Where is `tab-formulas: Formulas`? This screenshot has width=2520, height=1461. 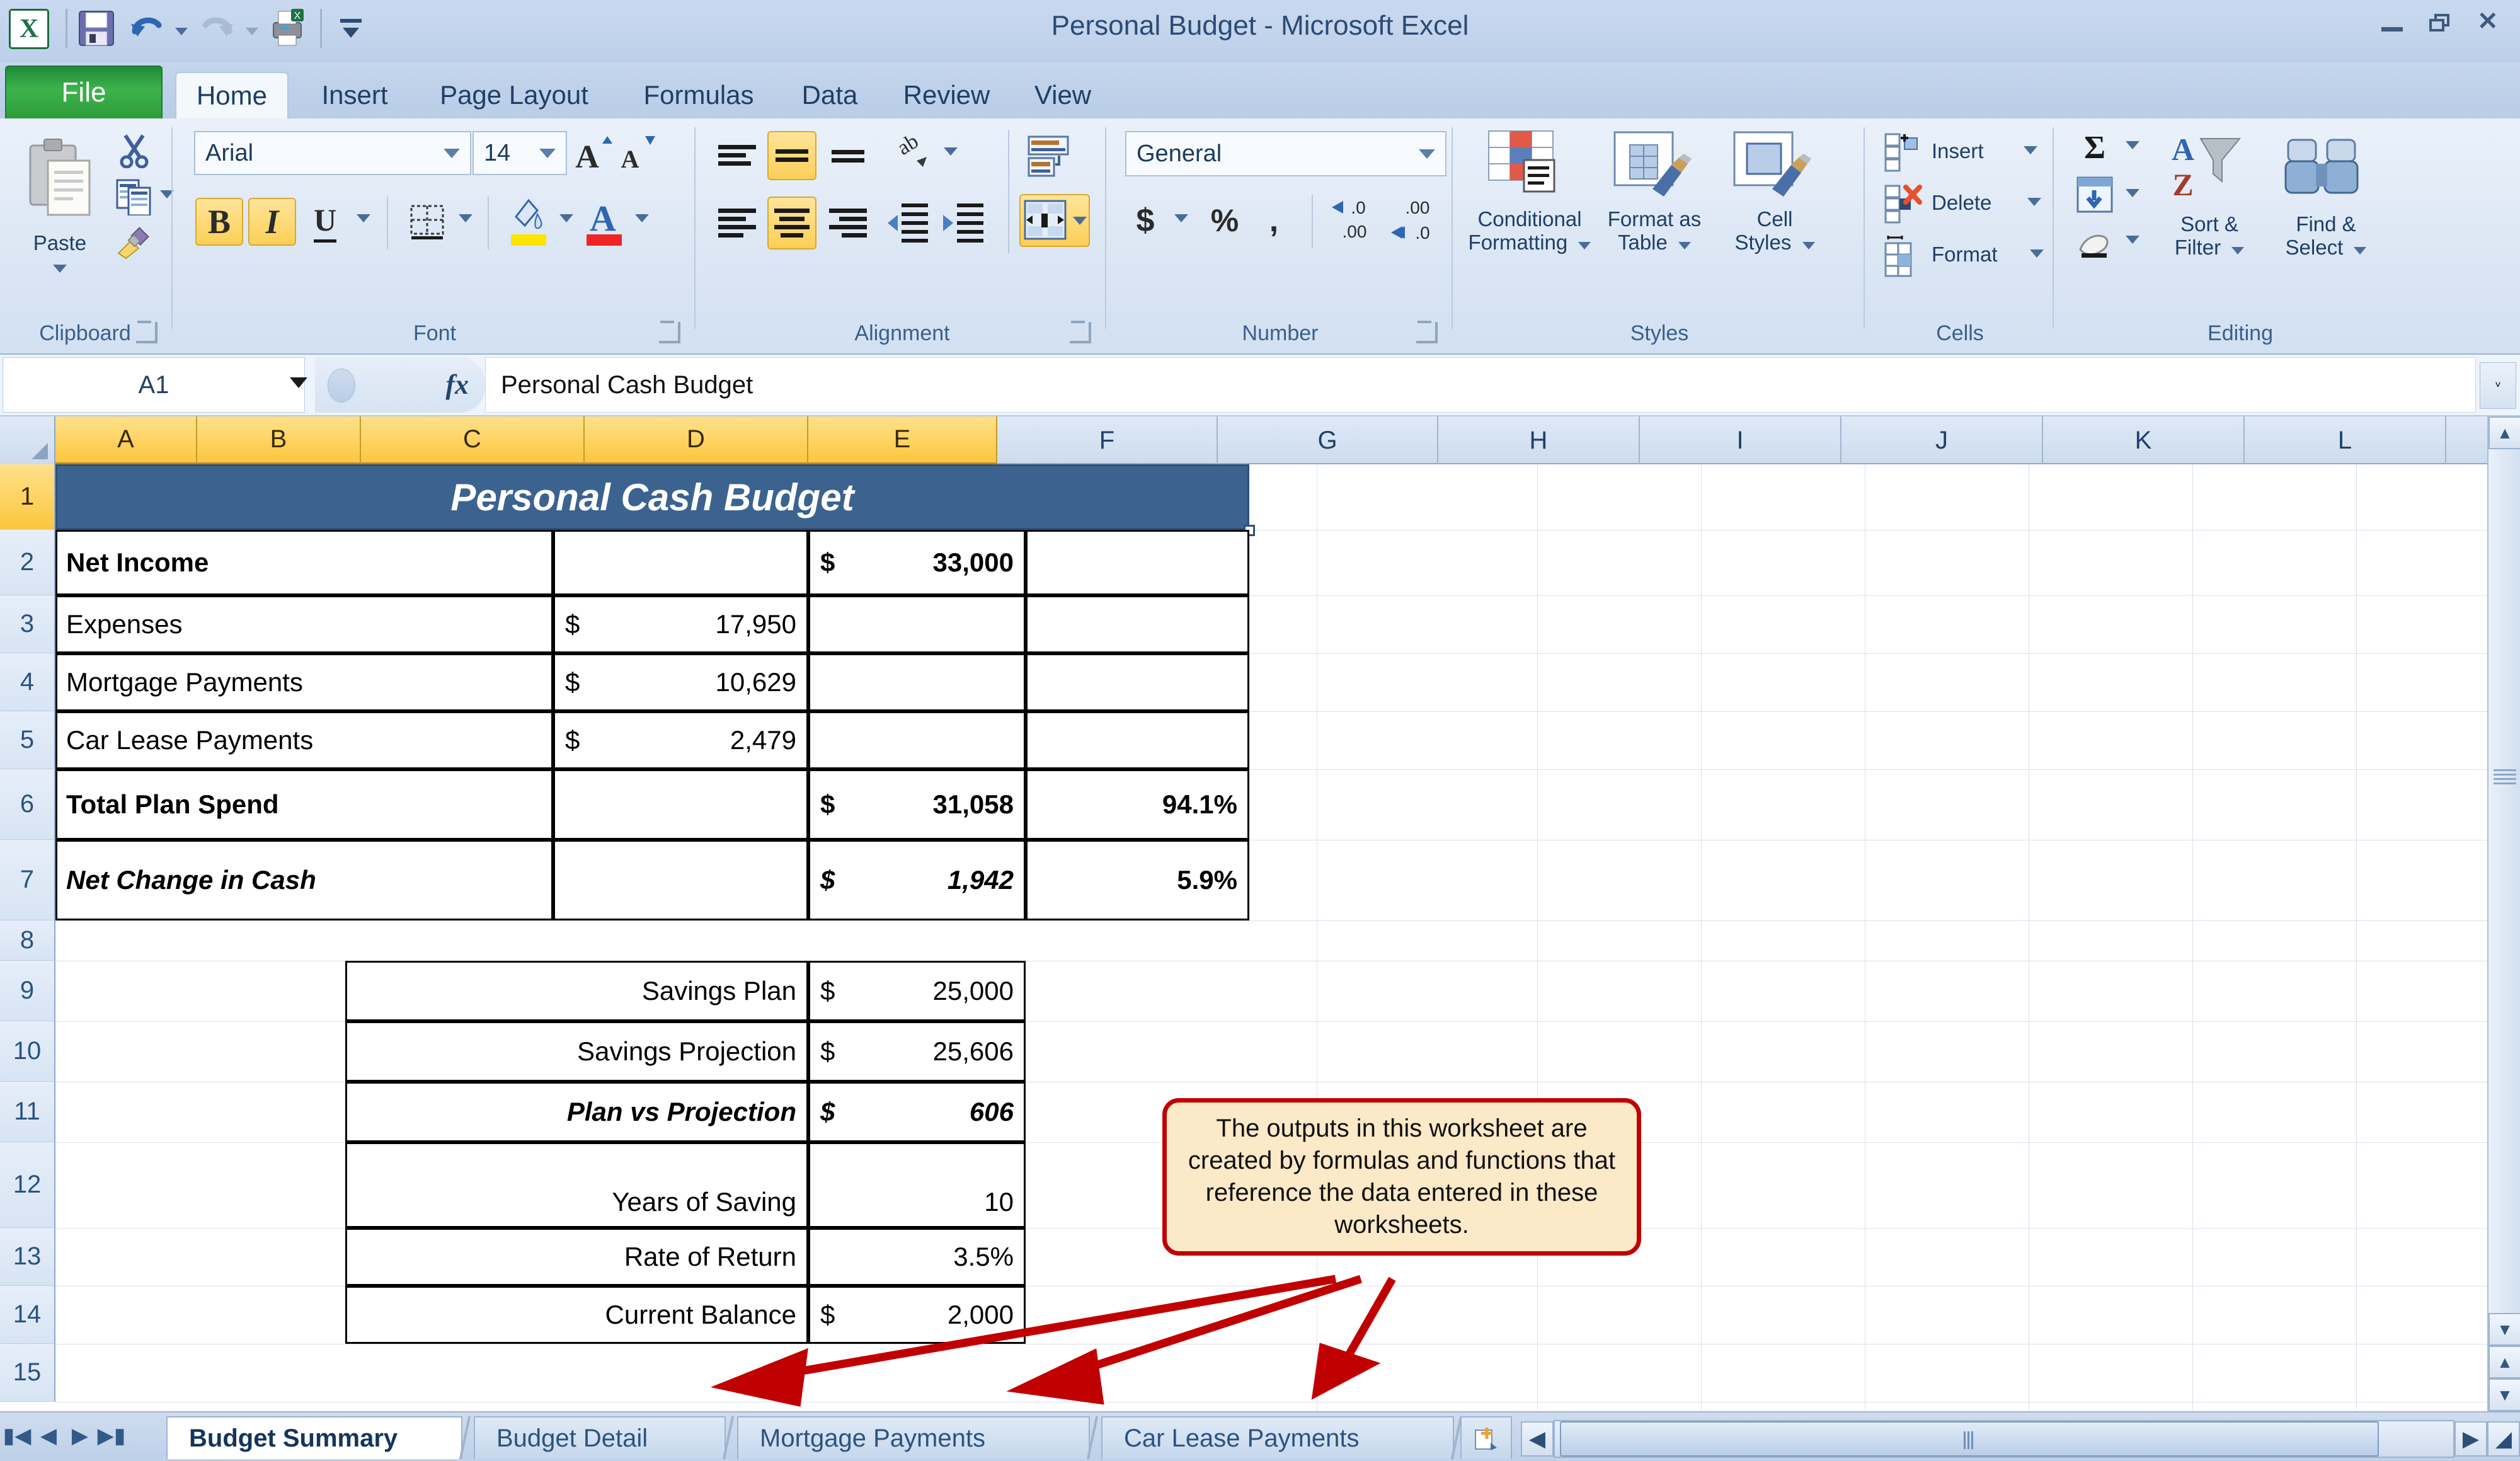
tab-formulas: Formulas is located at coordinates (698, 95).